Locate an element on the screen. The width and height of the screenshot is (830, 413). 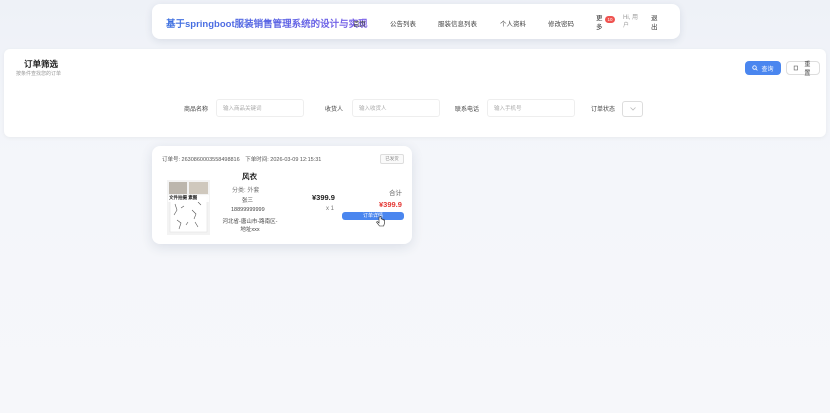
nav-announcements: 公告列表 is located at coordinates (403, 23).